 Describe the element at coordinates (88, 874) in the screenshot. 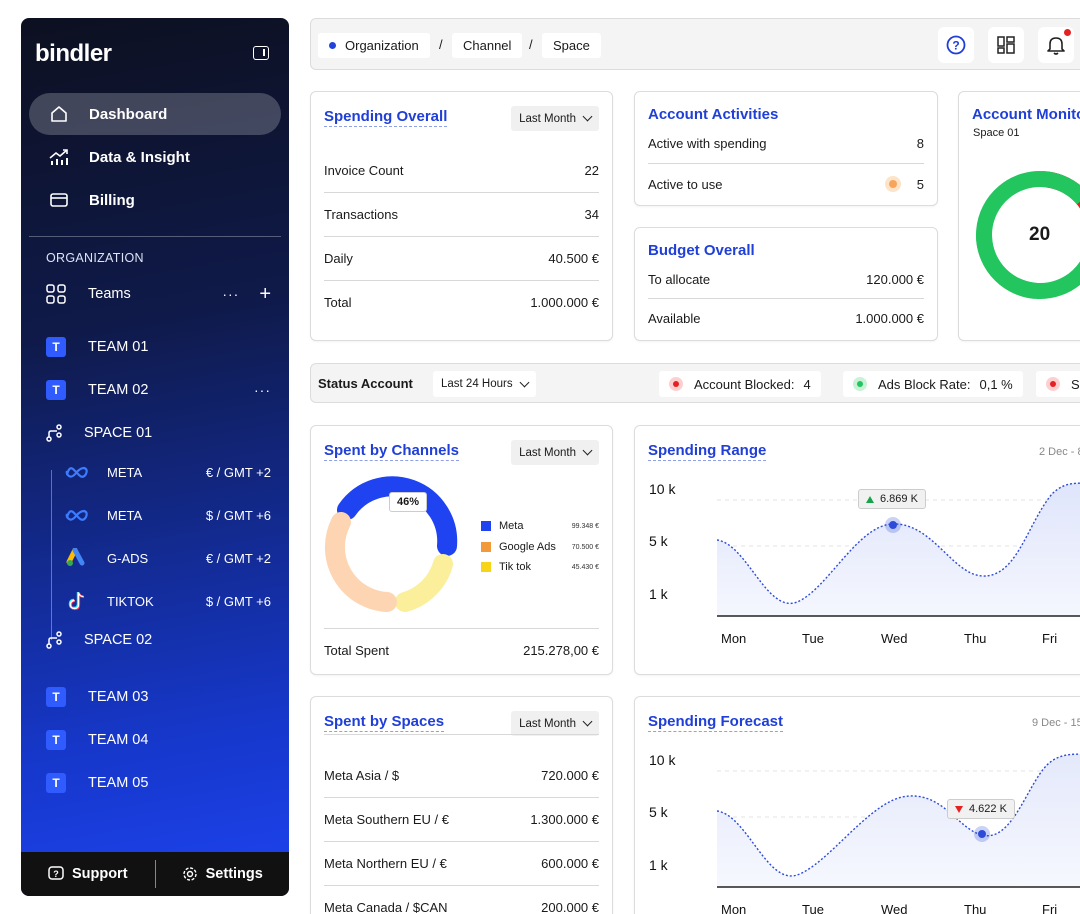

I see `support-button: ? Support` at that location.